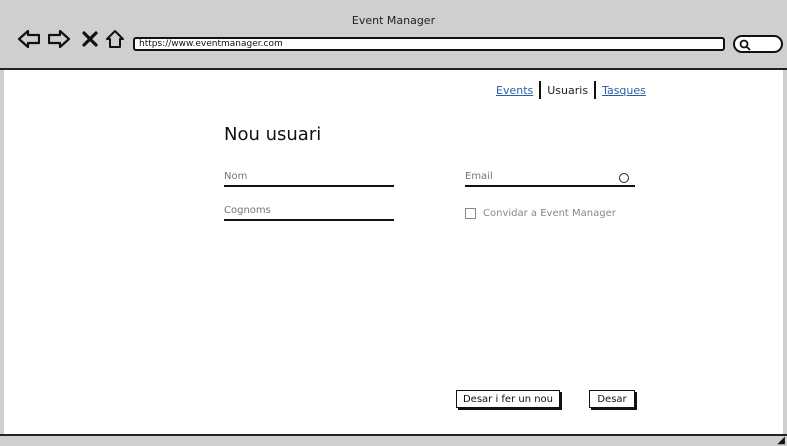  I want to click on forward-arrow-icon, so click(59, 39).